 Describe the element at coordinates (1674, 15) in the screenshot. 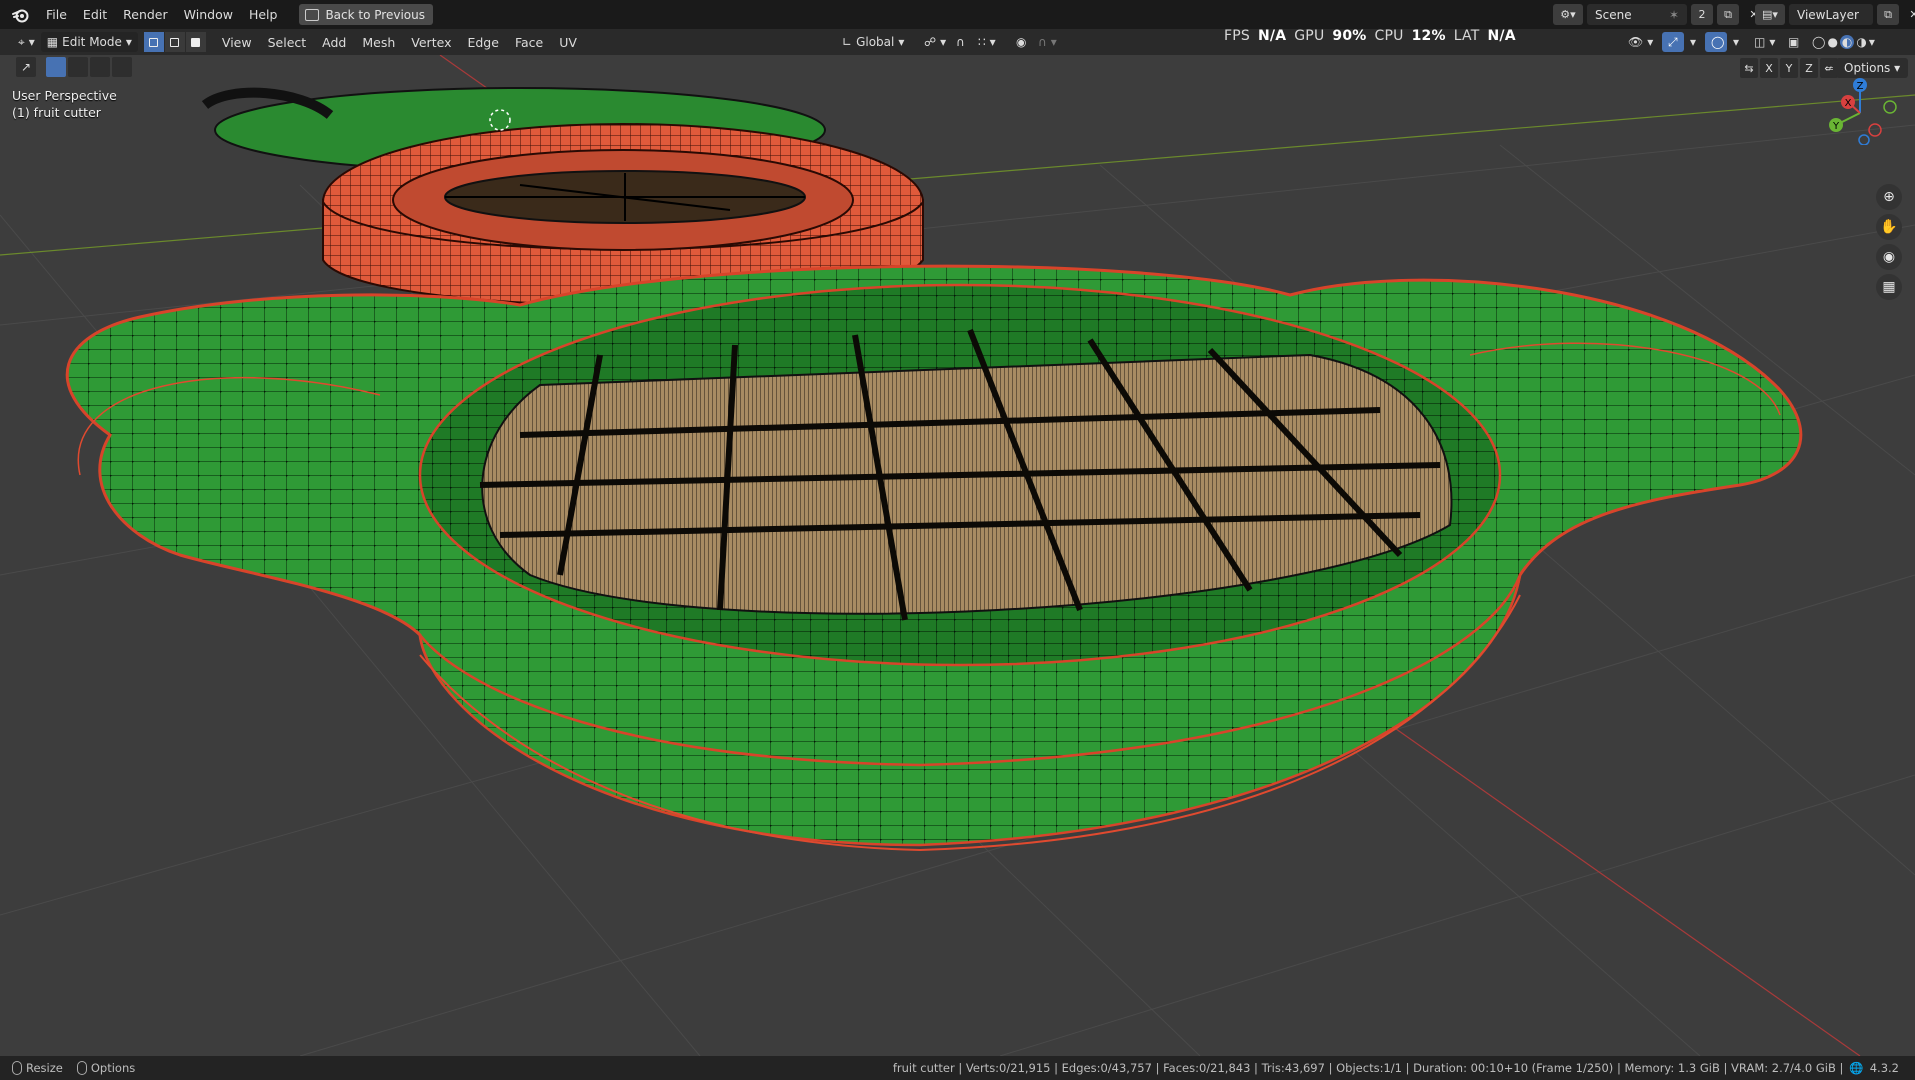

I see `pin-icon: ✶` at that location.